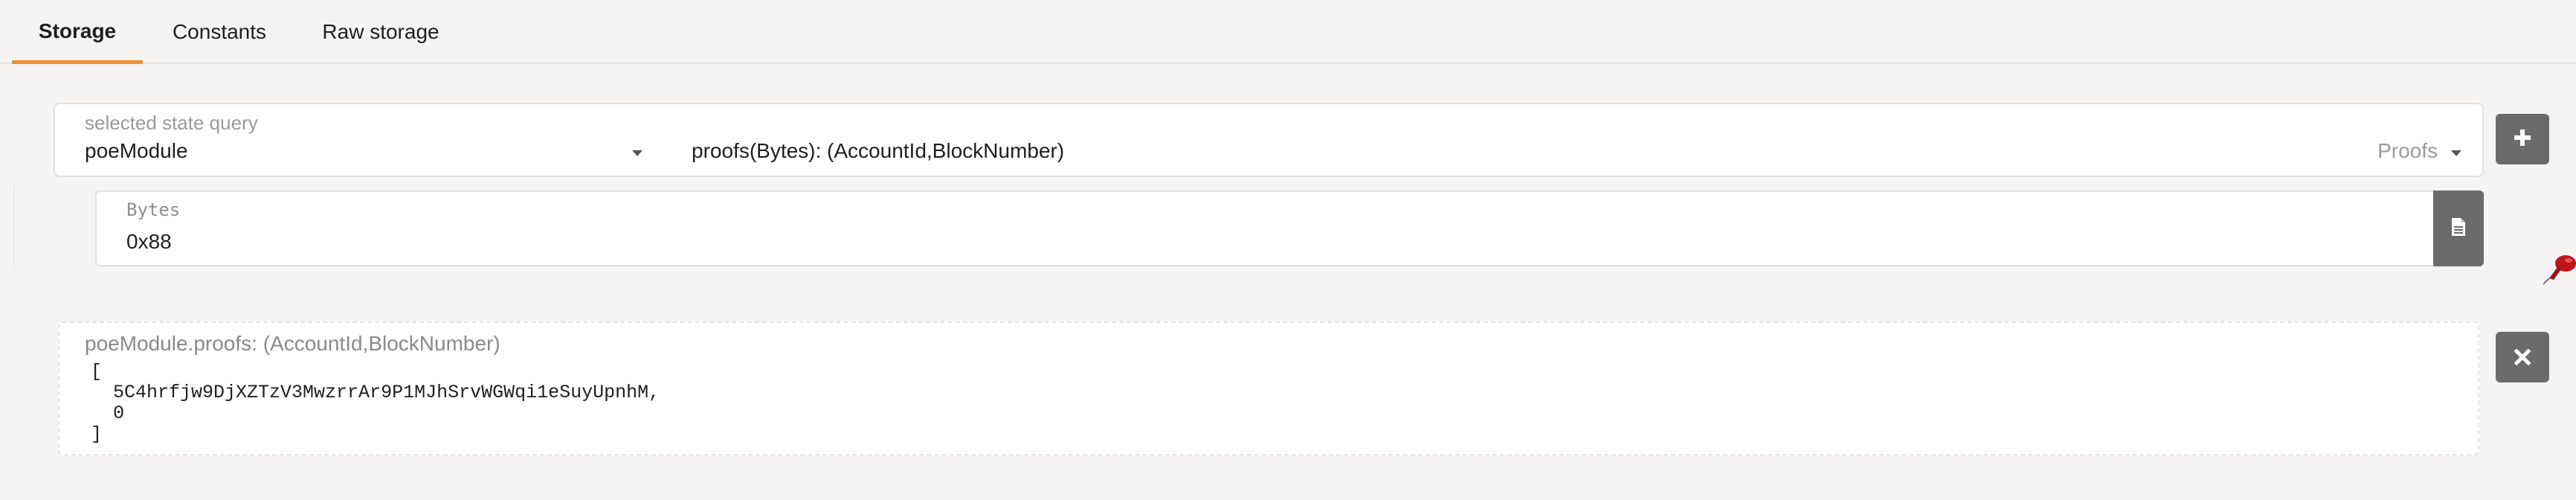  What do you see at coordinates (77, 32) in the screenshot?
I see `tab-storage: Storage` at bounding box center [77, 32].